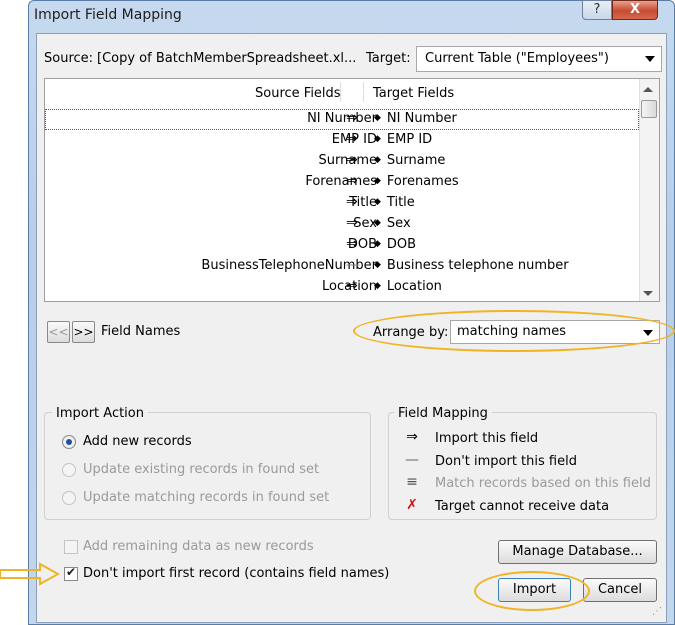  I want to click on source-label: Source:, so click(69, 58).